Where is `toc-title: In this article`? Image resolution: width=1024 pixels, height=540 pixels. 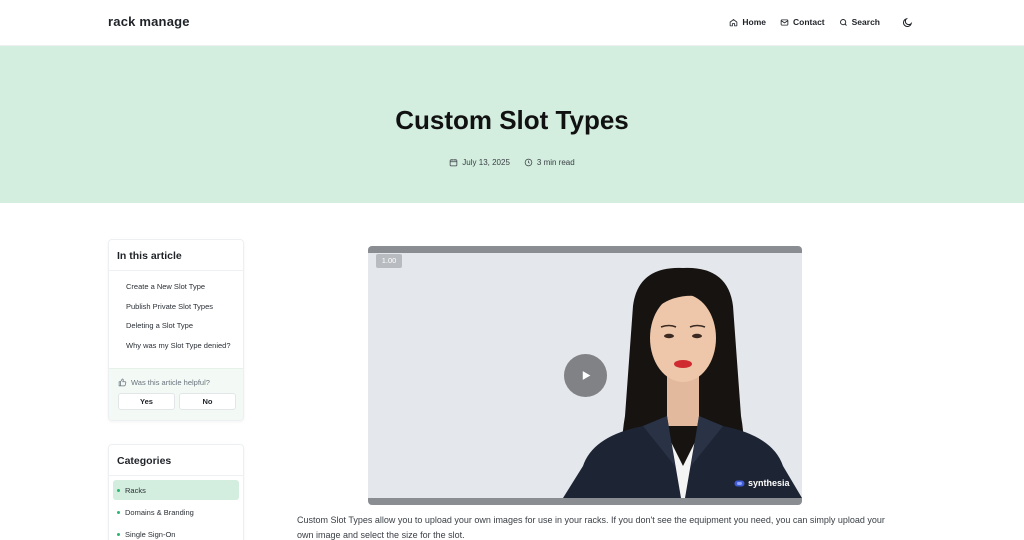 toc-title: In this article is located at coordinates (176, 255).